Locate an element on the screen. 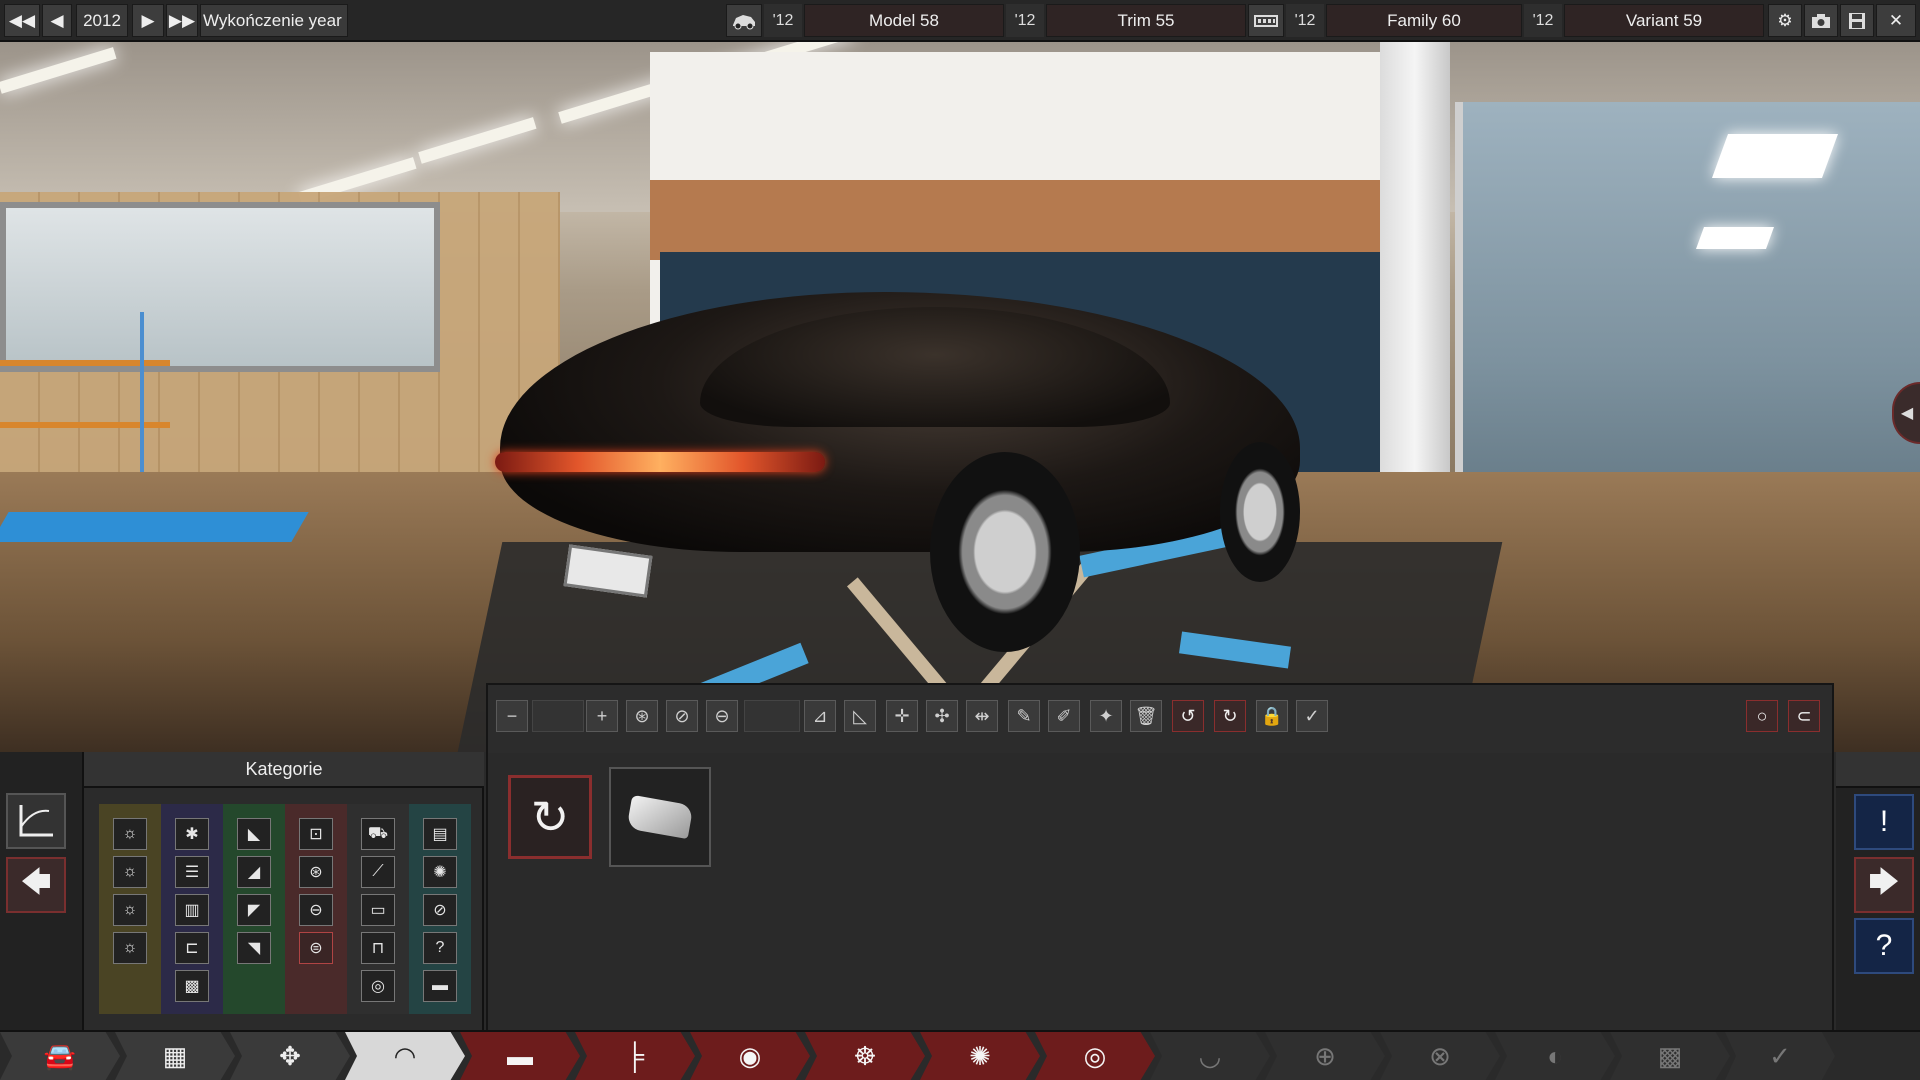  warning-icon: ! is located at coordinates (1884, 822).